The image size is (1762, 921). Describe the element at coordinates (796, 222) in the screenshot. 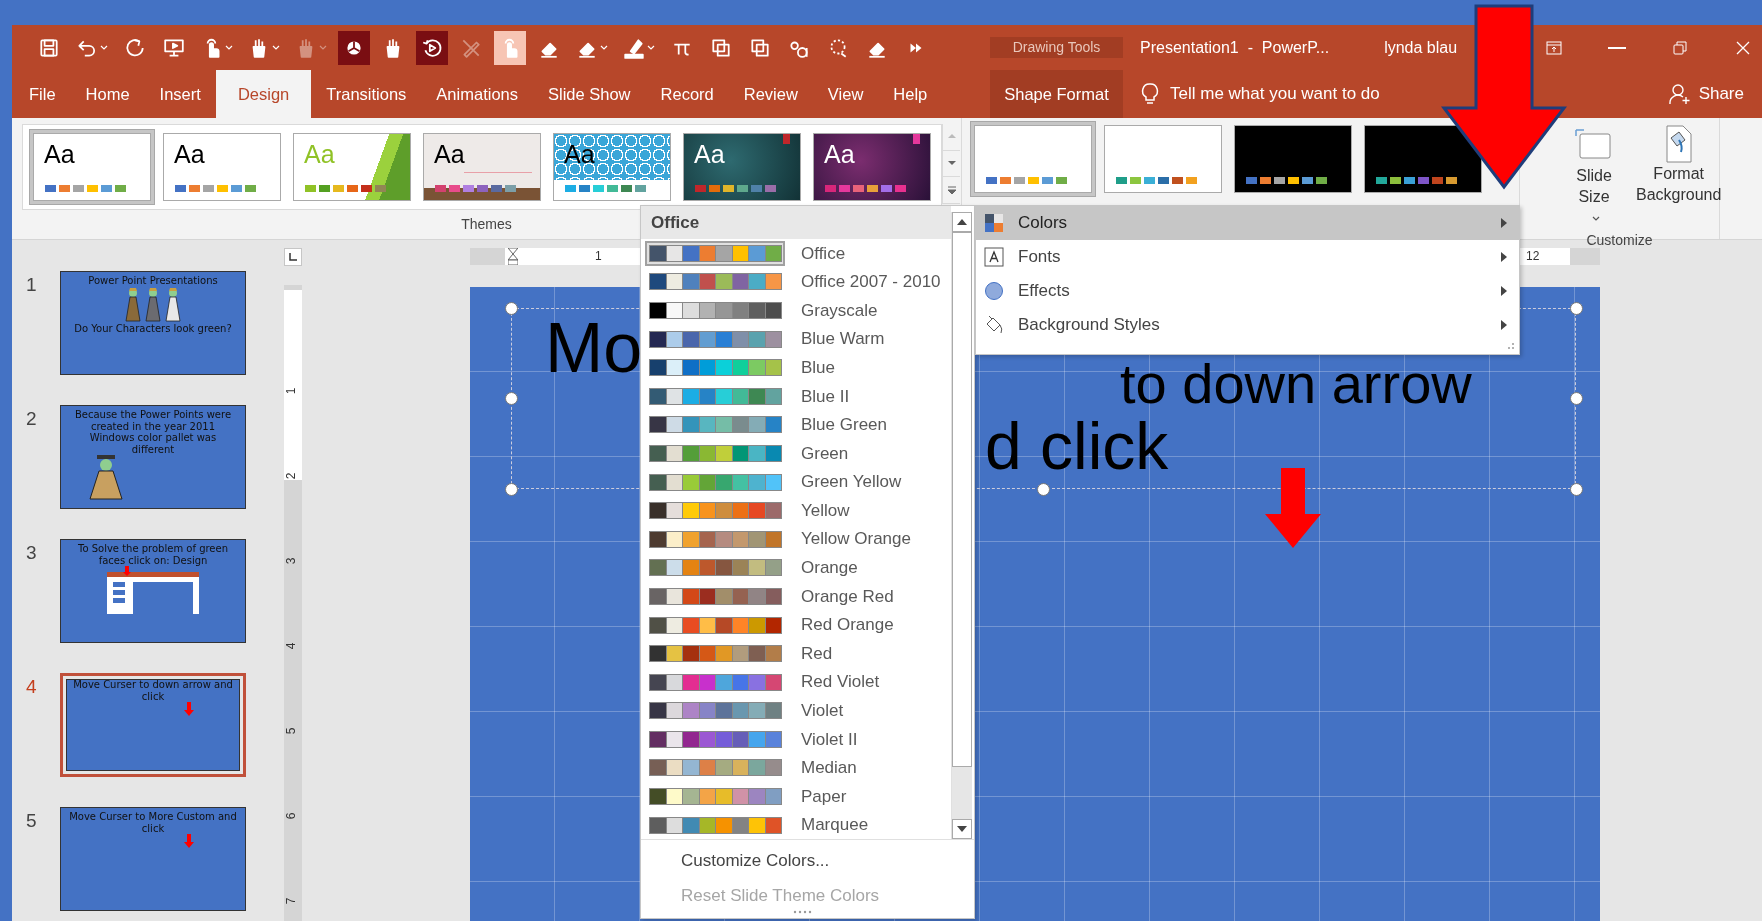

I see `list-header: Office` at that location.